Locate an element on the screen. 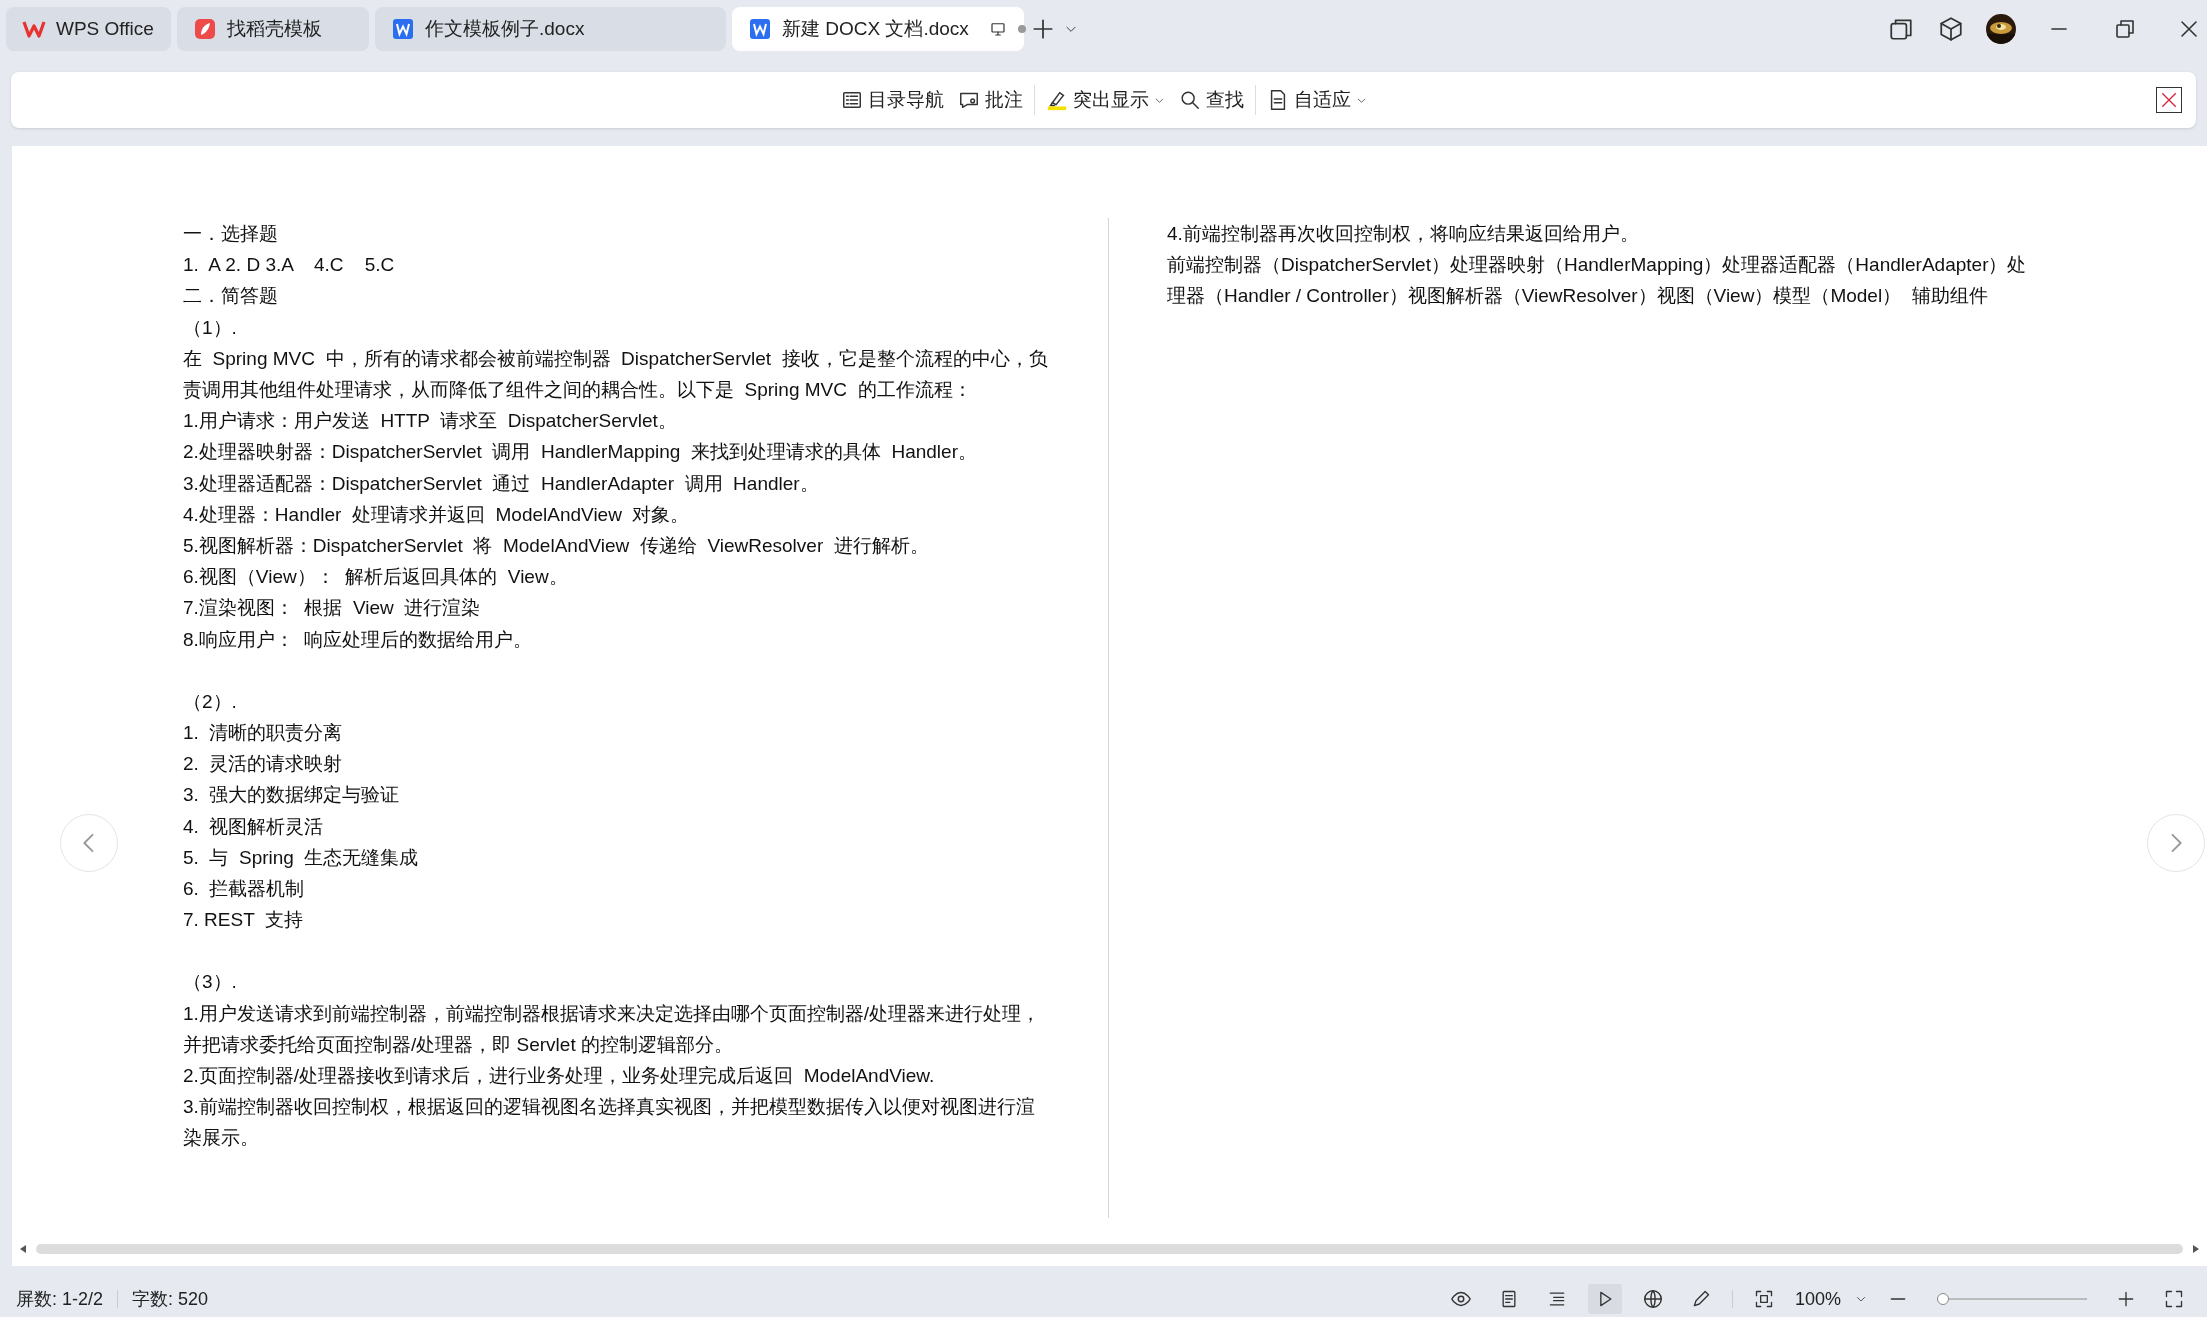 The height and width of the screenshot is (1317, 2207). paragraph: 4.前端控制器再次收回控制权，将响应结果返回给用户。 is located at coordinates (1403, 234).